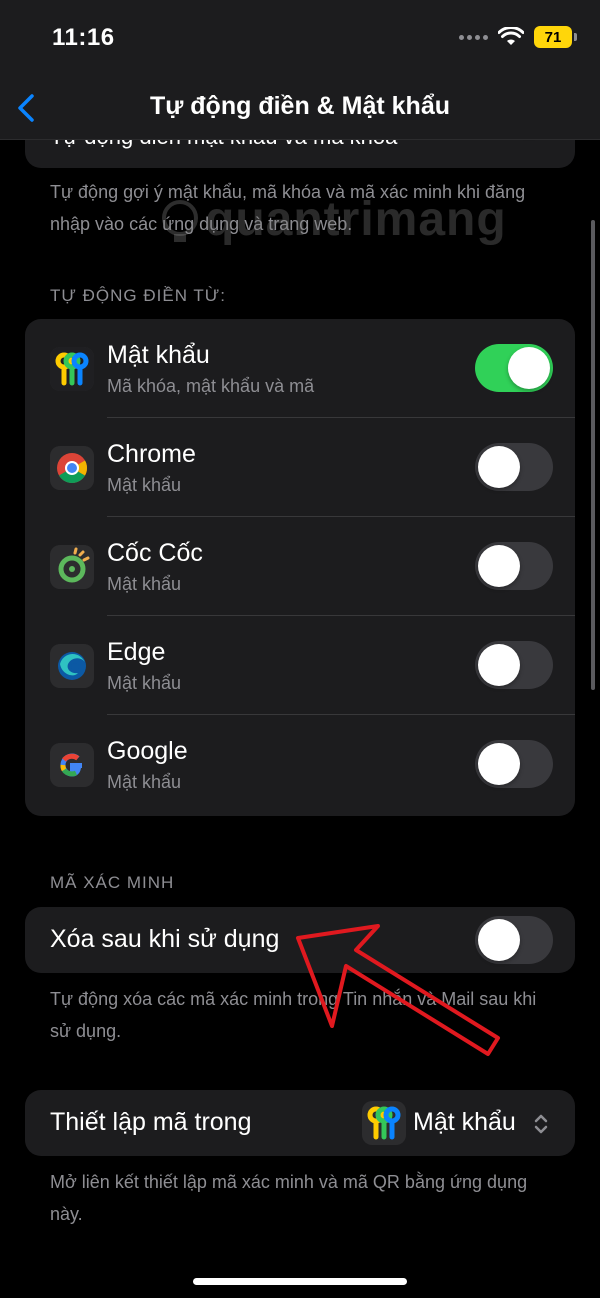 The width and height of the screenshot is (600, 1298). I want to click on source-title: Chrome, so click(151, 454).